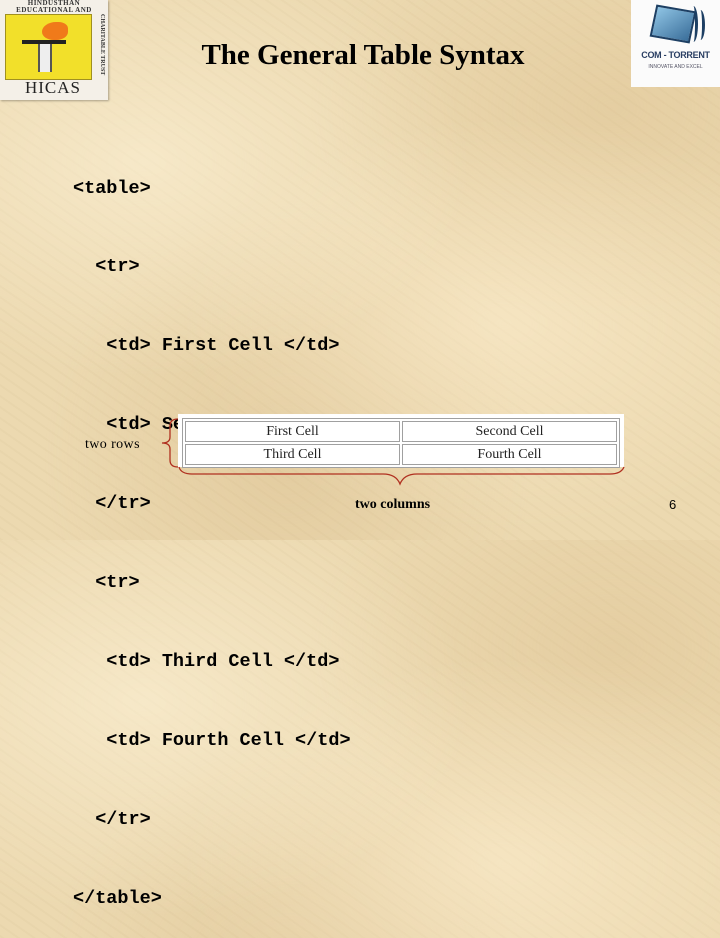 The width and height of the screenshot is (720, 938). I want to click on code-line: <td> Third Cell </td>, so click(206, 661).